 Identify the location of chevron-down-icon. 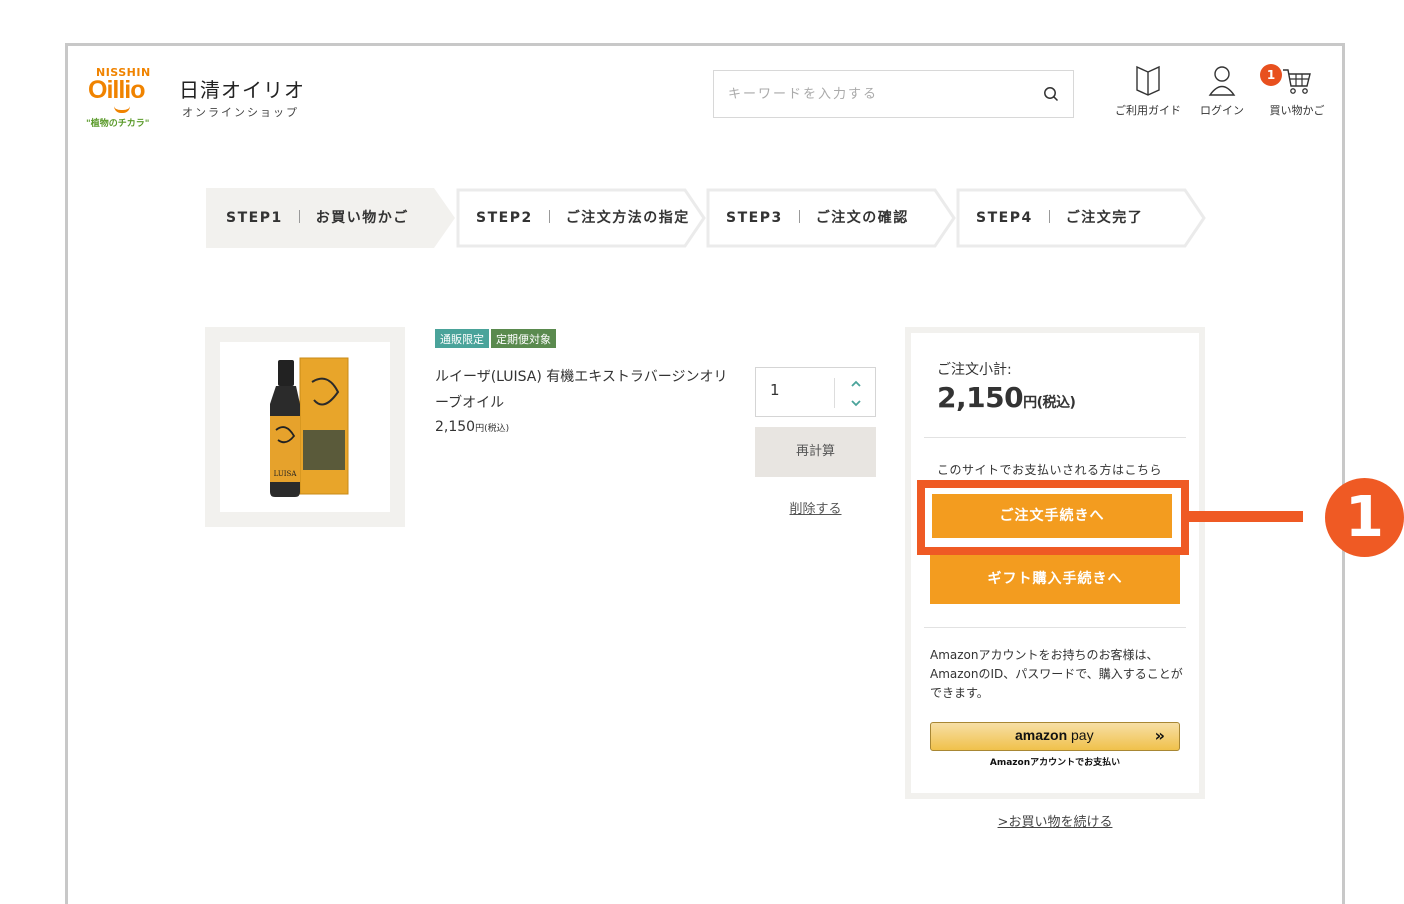
(856, 401).